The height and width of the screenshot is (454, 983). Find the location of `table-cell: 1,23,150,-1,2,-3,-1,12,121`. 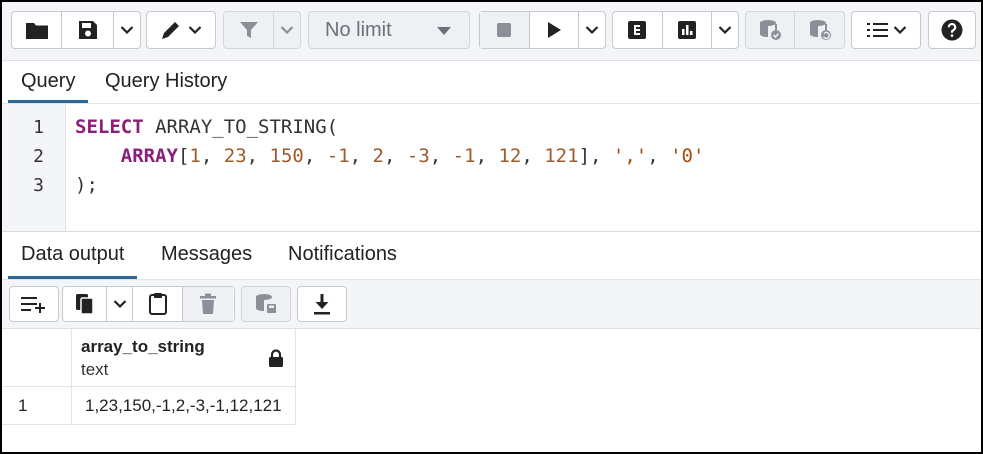

table-cell: 1,23,150,-1,2,-3,-1,12,121 is located at coordinates (184, 406).